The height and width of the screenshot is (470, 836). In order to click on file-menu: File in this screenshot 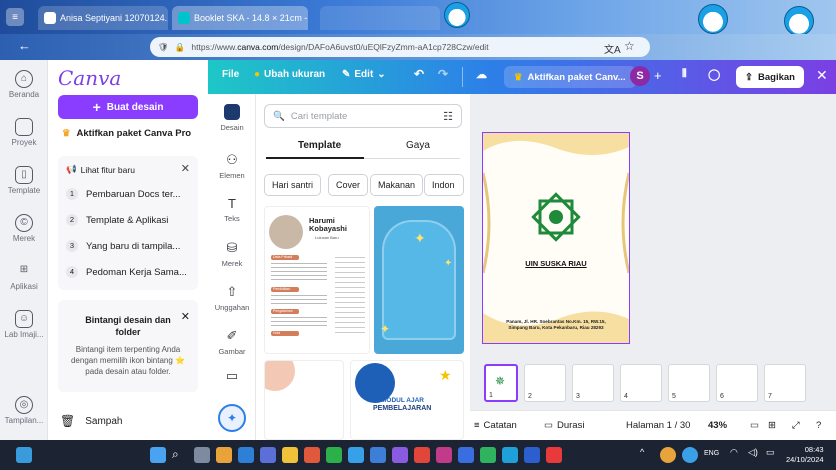, I will do `click(230, 74)`.